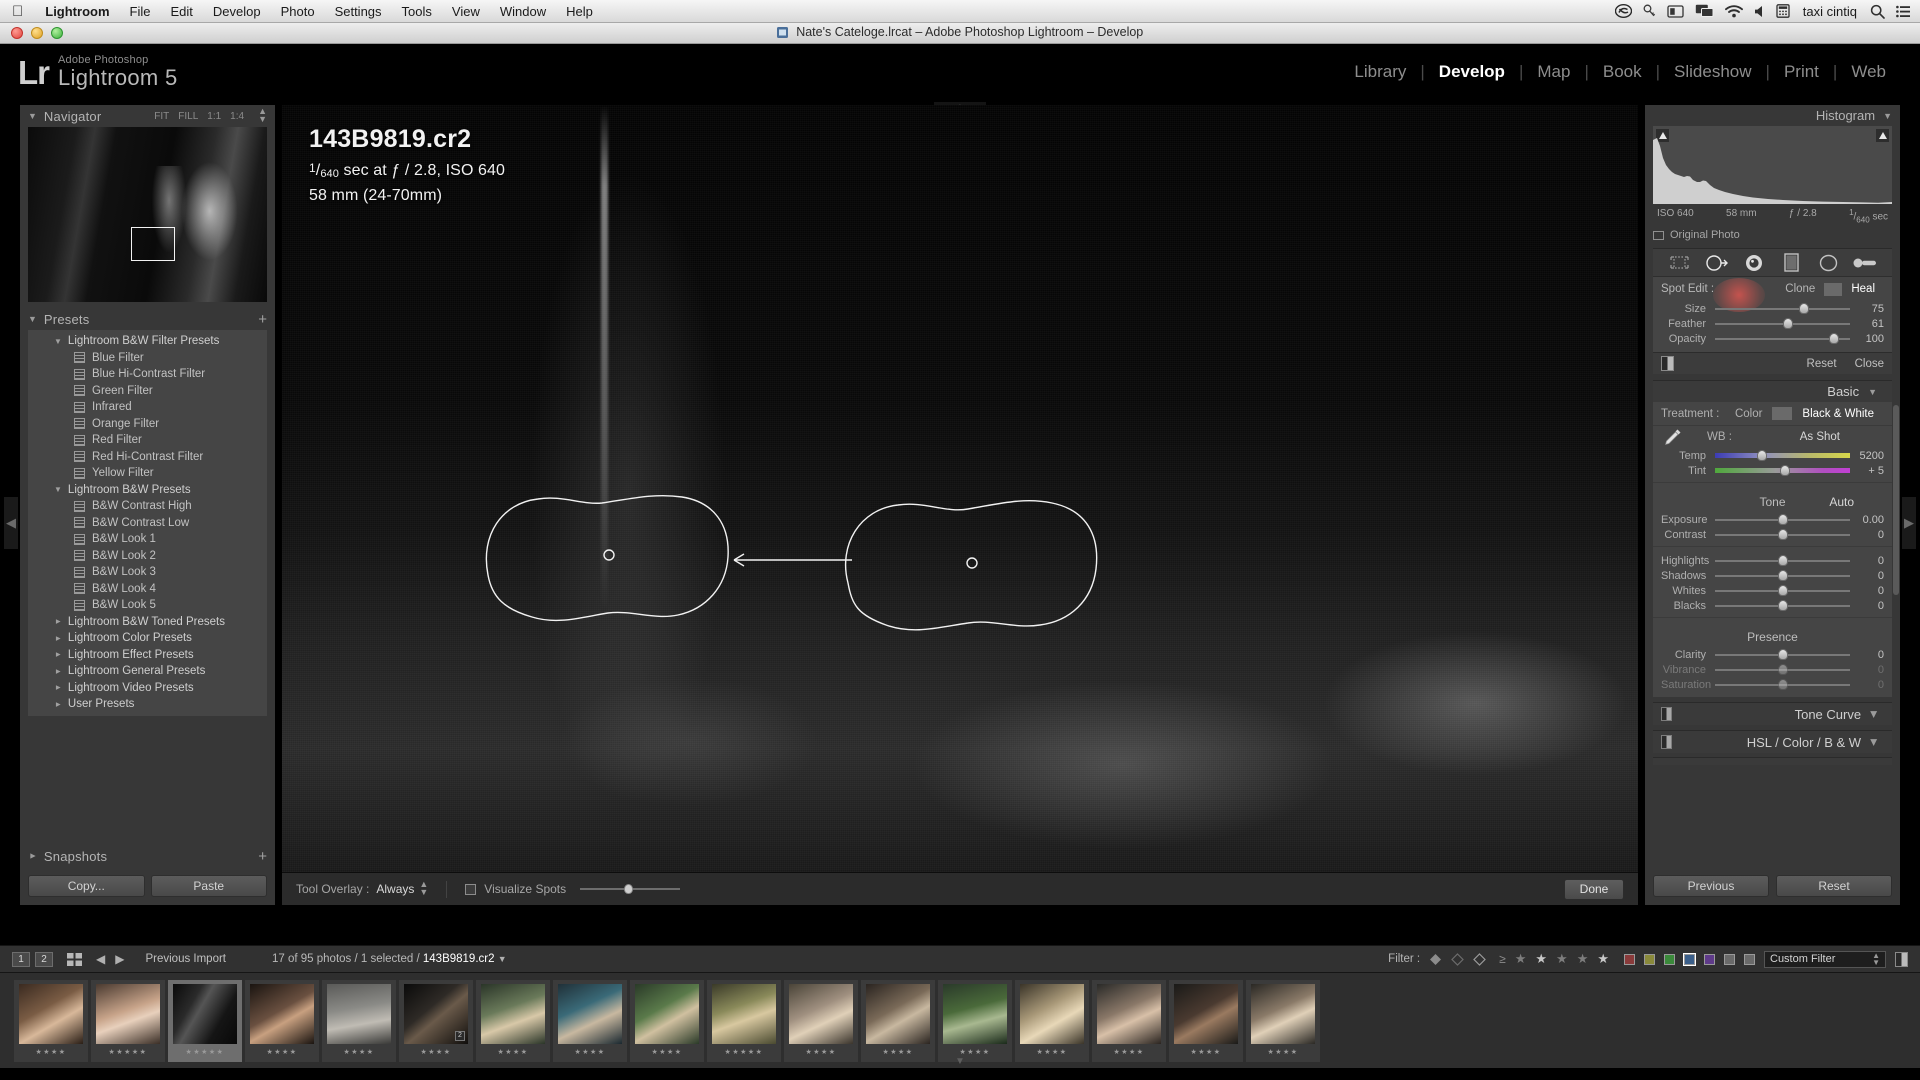  Describe the element at coordinates (147, 638) in the screenshot. I see `preset-group-color: ▼ Lightroom Color Presets` at that location.